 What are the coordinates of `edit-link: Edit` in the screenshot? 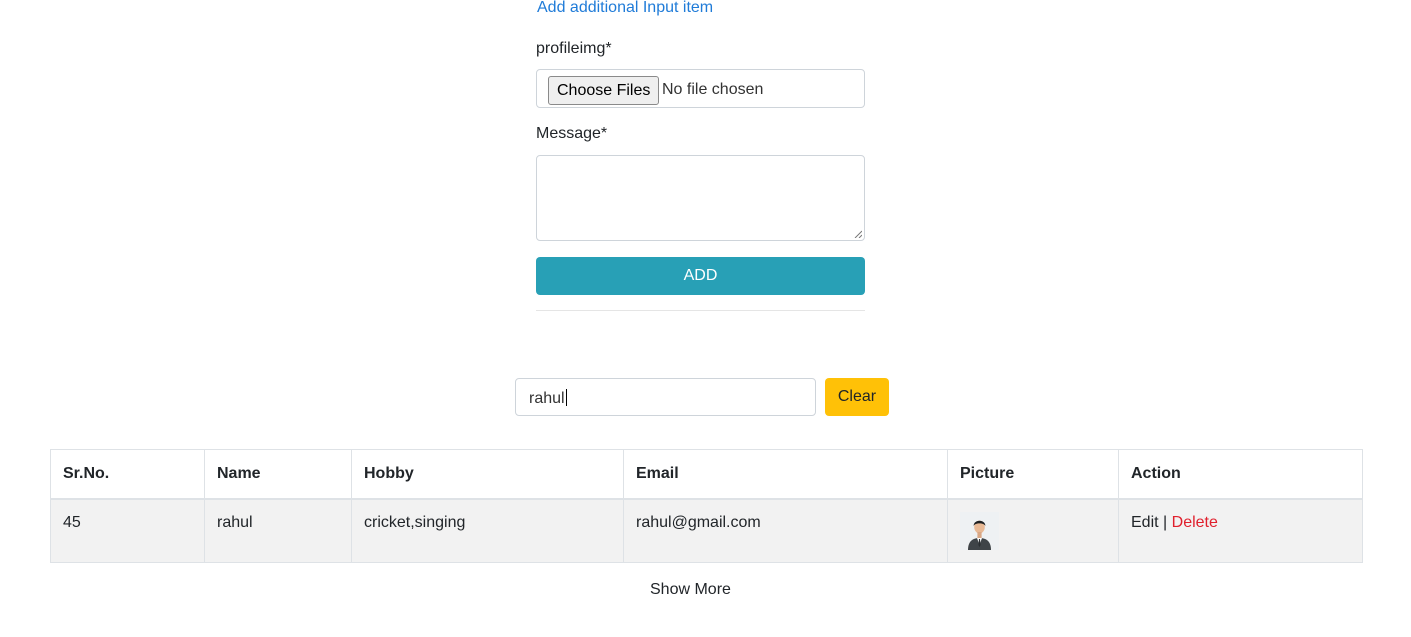 It's located at (1145, 522).